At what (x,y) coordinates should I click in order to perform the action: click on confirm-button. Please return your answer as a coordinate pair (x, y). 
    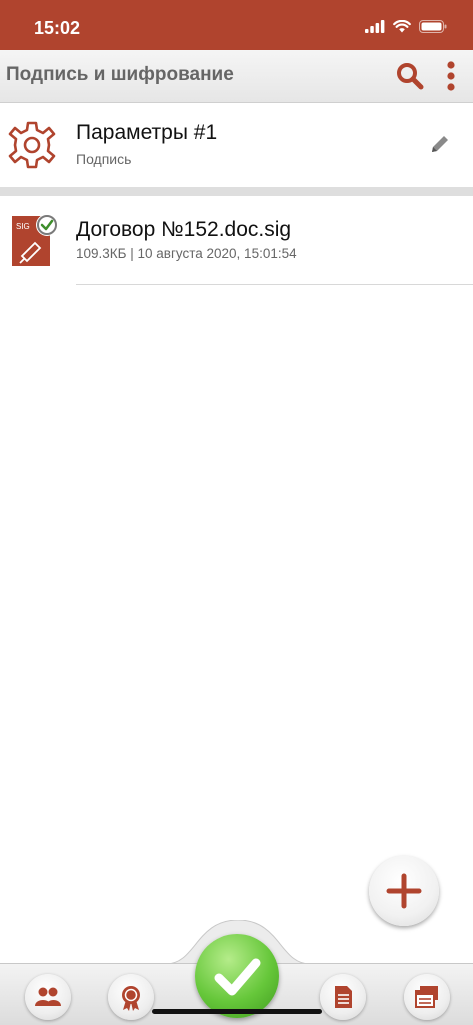
    Looking at the image, I should click on (237, 976).